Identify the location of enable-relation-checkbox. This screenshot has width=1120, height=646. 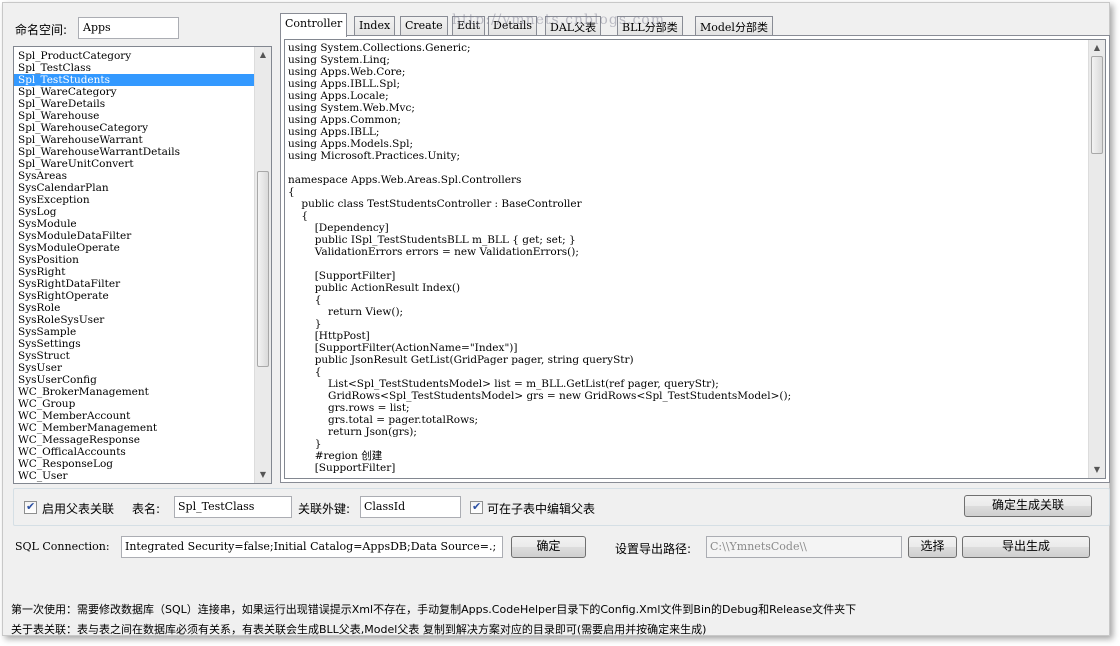
(30, 507).